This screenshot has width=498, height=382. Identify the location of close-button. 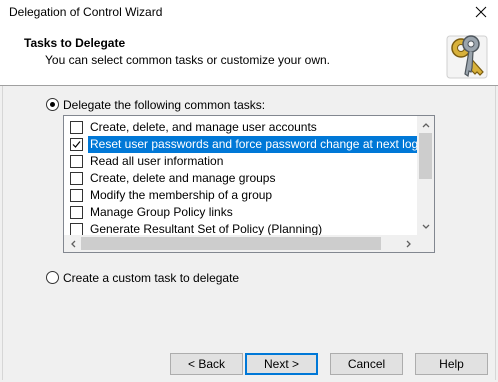
(481, 11).